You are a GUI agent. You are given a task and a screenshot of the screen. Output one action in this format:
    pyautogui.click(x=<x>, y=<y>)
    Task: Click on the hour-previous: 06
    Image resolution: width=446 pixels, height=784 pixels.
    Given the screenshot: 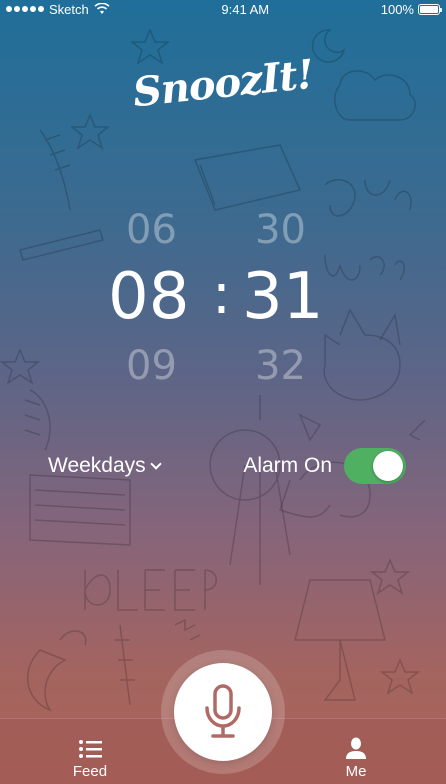 What is the action you would take?
    pyautogui.click(x=151, y=230)
    